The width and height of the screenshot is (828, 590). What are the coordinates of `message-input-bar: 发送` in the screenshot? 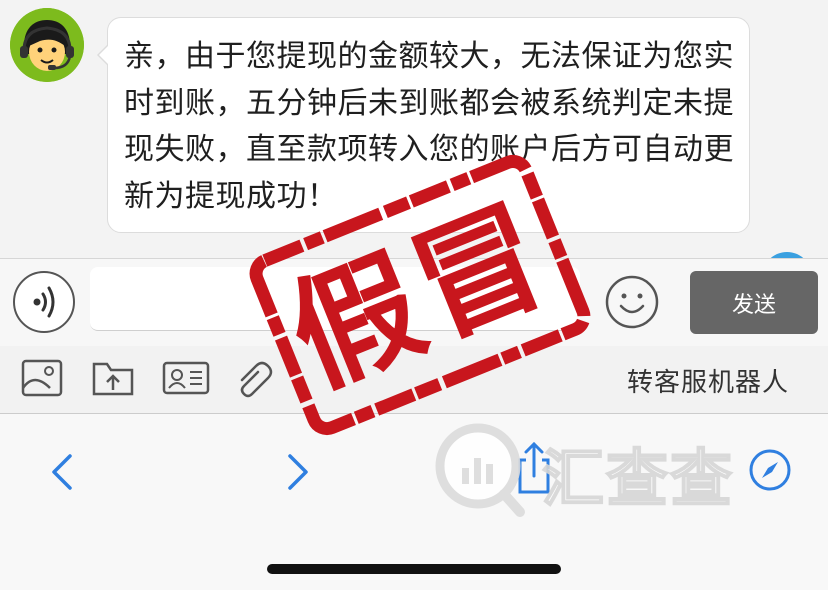 It's located at (414, 302).